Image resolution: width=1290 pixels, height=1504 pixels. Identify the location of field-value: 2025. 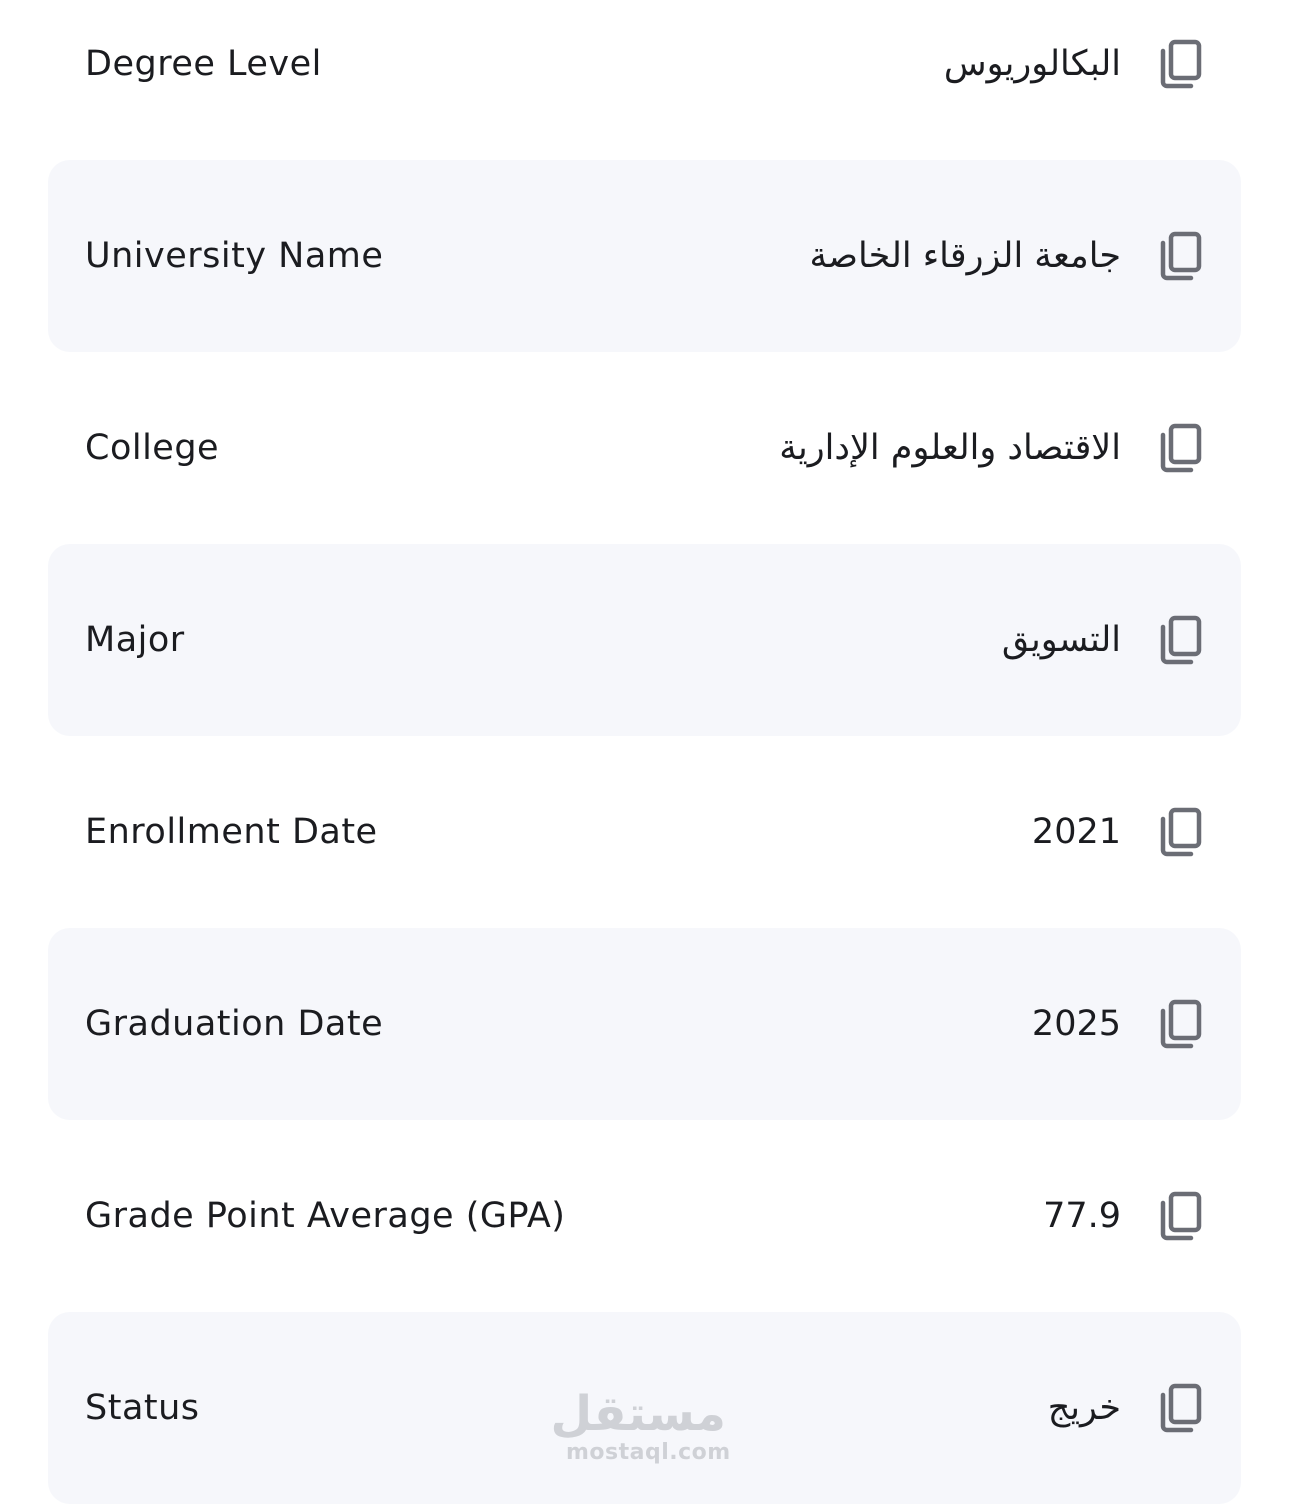
(1076, 1024).